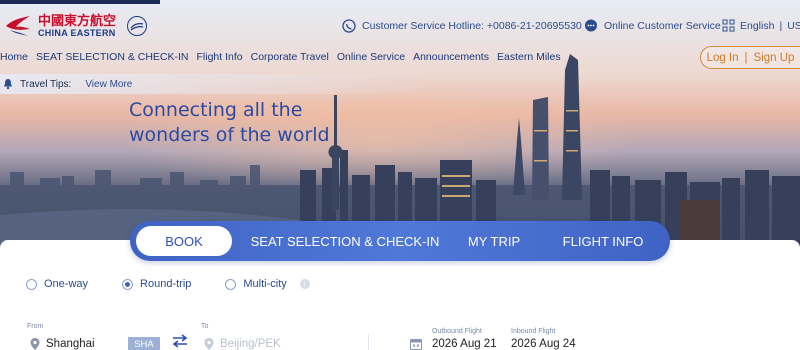 The height and width of the screenshot is (350, 800). I want to click on tab-my-trip: MY TRIP, so click(494, 241).